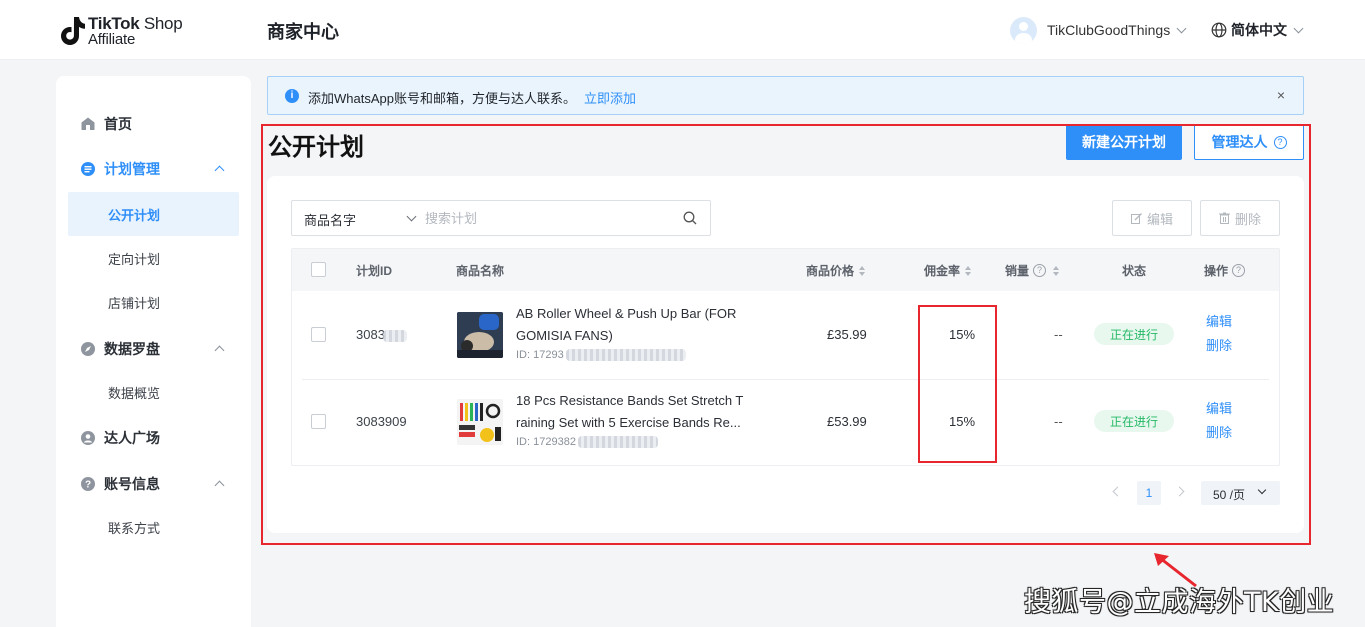 This screenshot has width=1365, height=627. What do you see at coordinates (153, 302) in the screenshot?
I see `sidebar-item-shop-plan: 店铺计划` at bounding box center [153, 302].